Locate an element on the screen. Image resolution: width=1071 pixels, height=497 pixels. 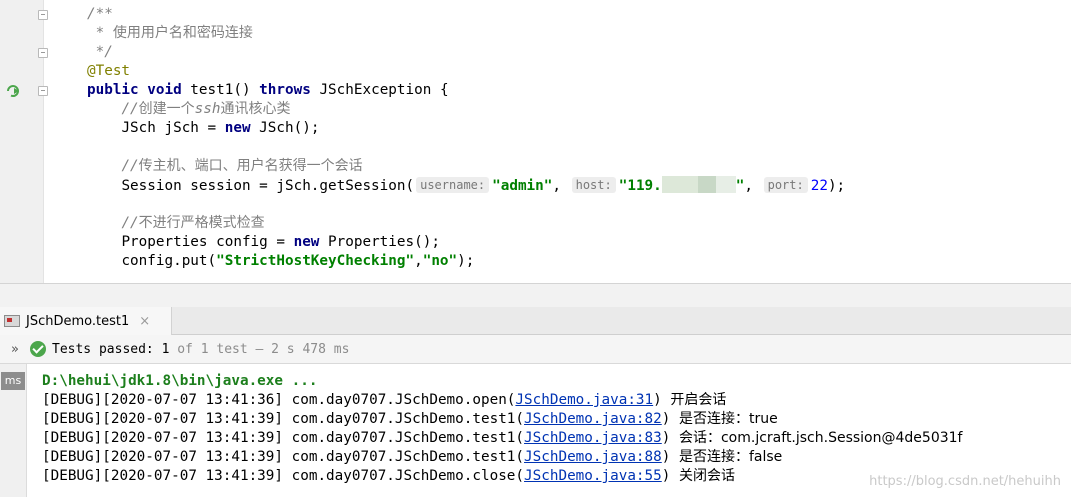
status-suffix: of 1 test – 2 s 478 ms is located at coordinates (259, 349).